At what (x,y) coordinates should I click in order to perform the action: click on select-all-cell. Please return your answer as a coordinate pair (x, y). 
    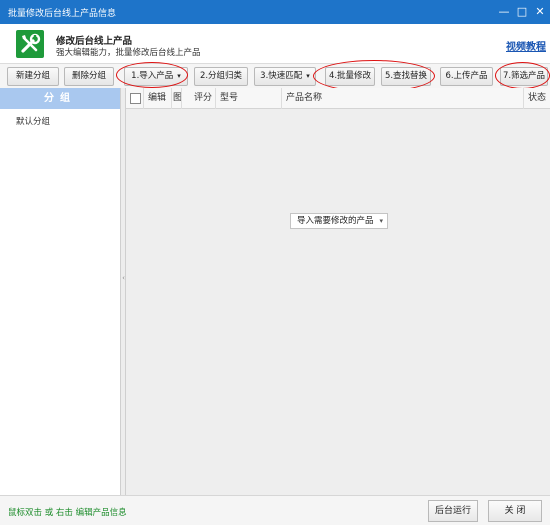
    Looking at the image, I should click on (135, 98).